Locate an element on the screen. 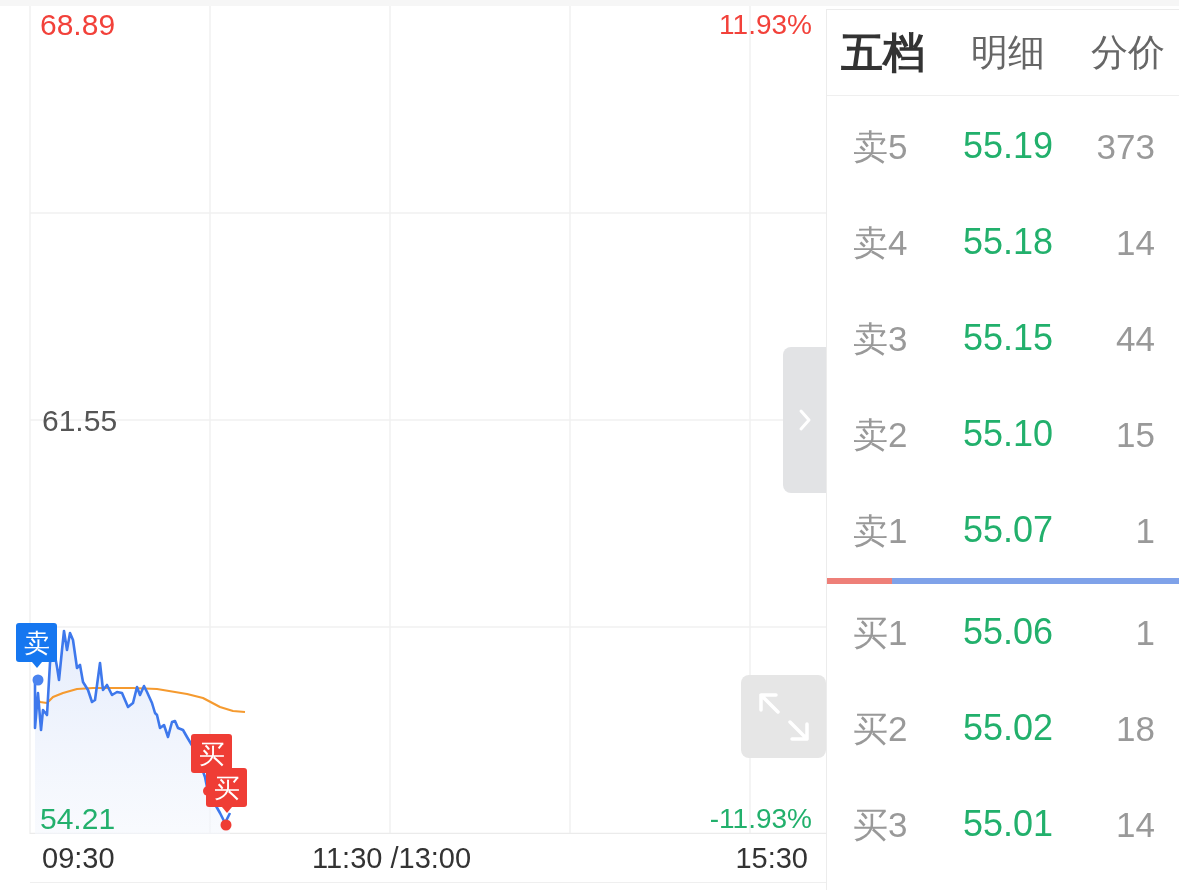 This screenshot has width=1179, height=890. chevron-right-icon is located at coordinates (804, 420).